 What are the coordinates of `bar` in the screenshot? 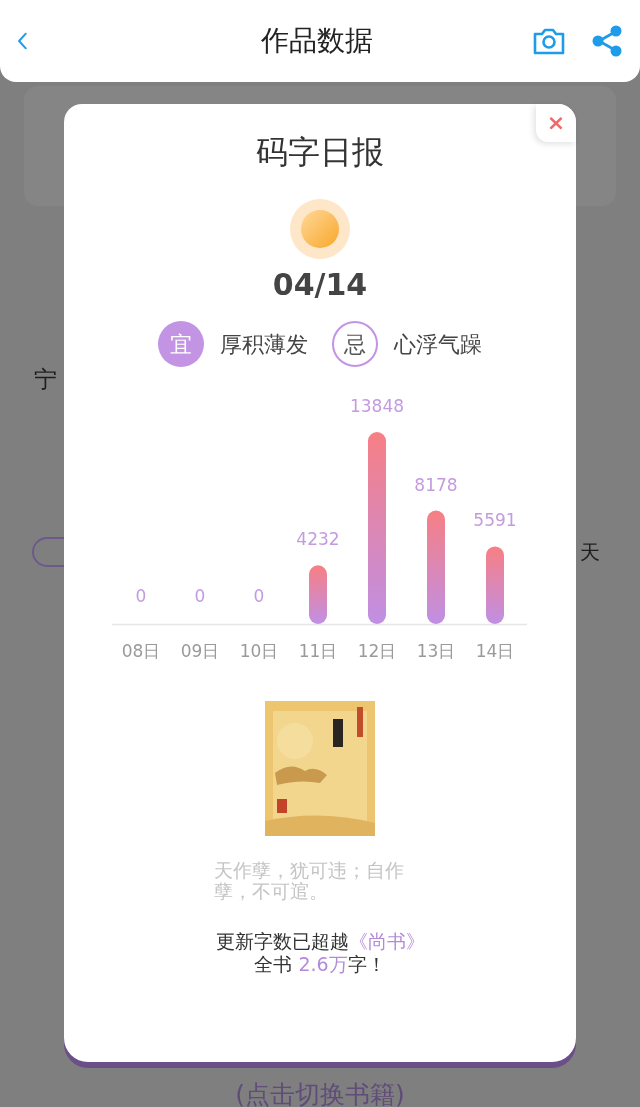 It's located at (318, 594).